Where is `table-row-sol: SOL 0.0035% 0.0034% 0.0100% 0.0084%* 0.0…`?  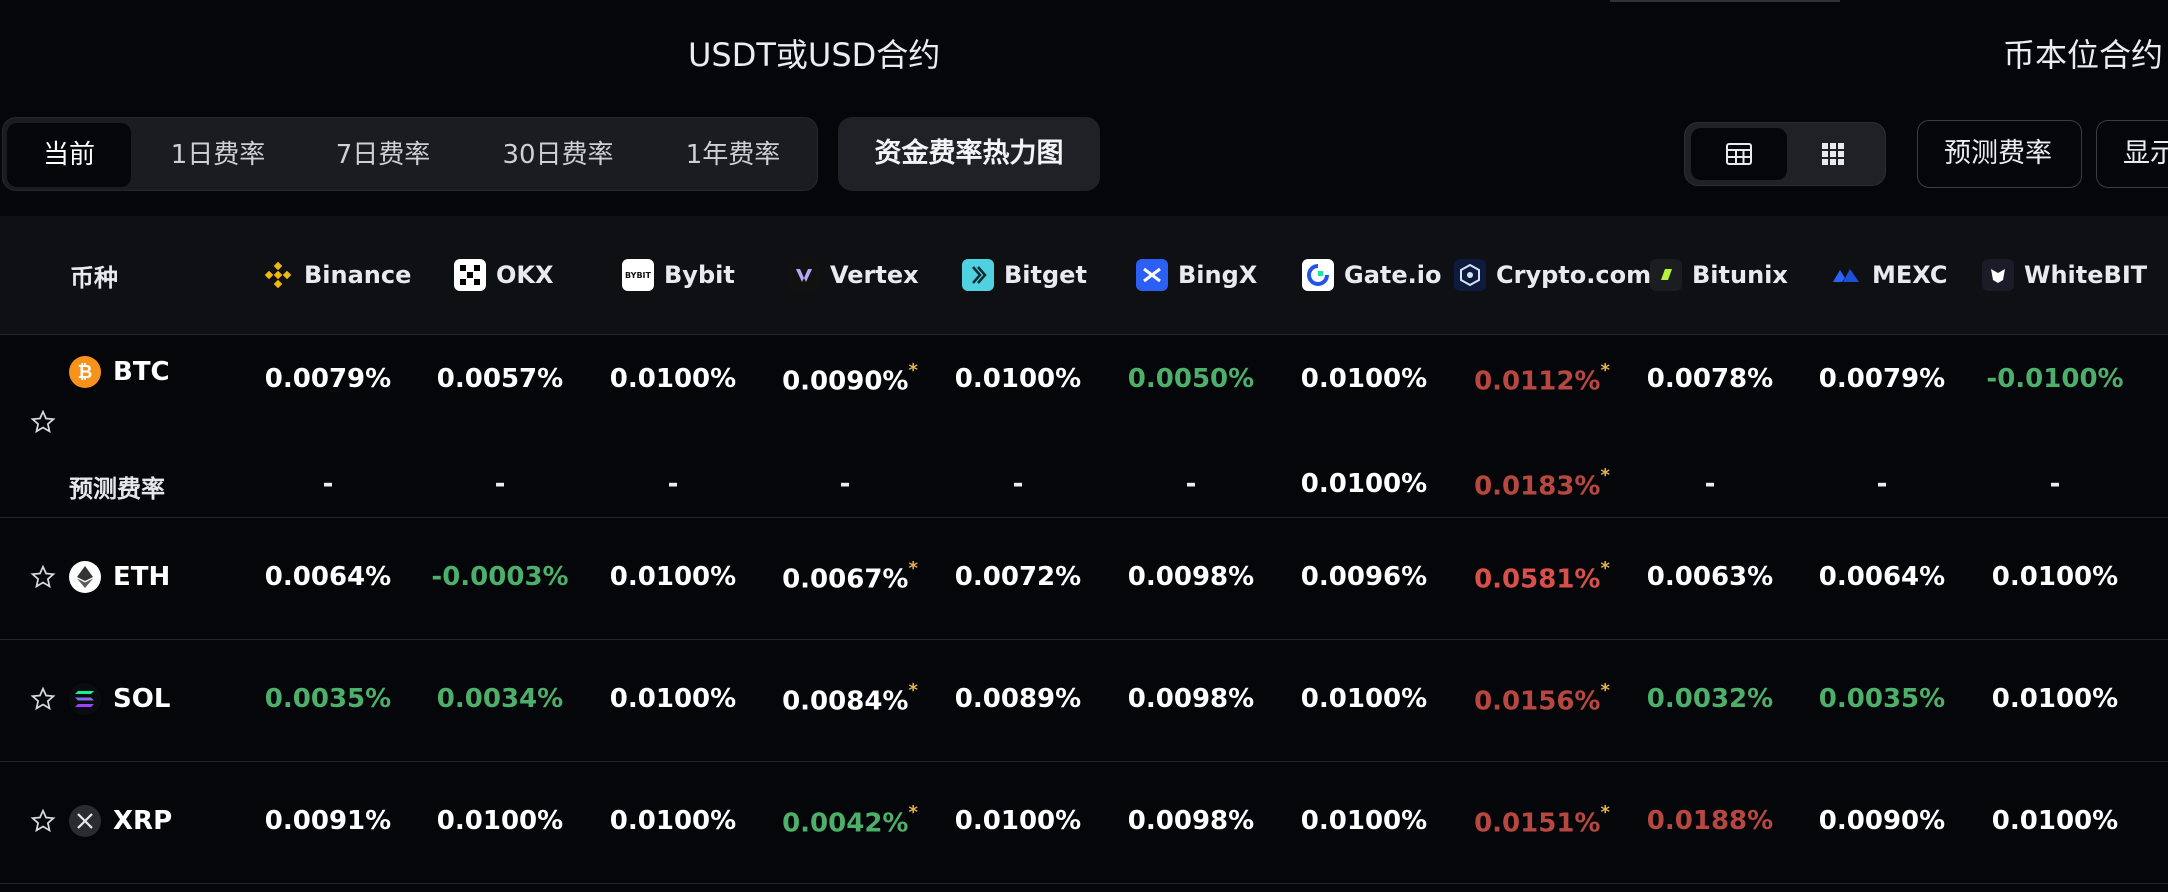 table-row-sol: SOL 0.0035% 0.0034% 0.0100% 0.0084%* 0.0… is located at coordinates (1084, 700).